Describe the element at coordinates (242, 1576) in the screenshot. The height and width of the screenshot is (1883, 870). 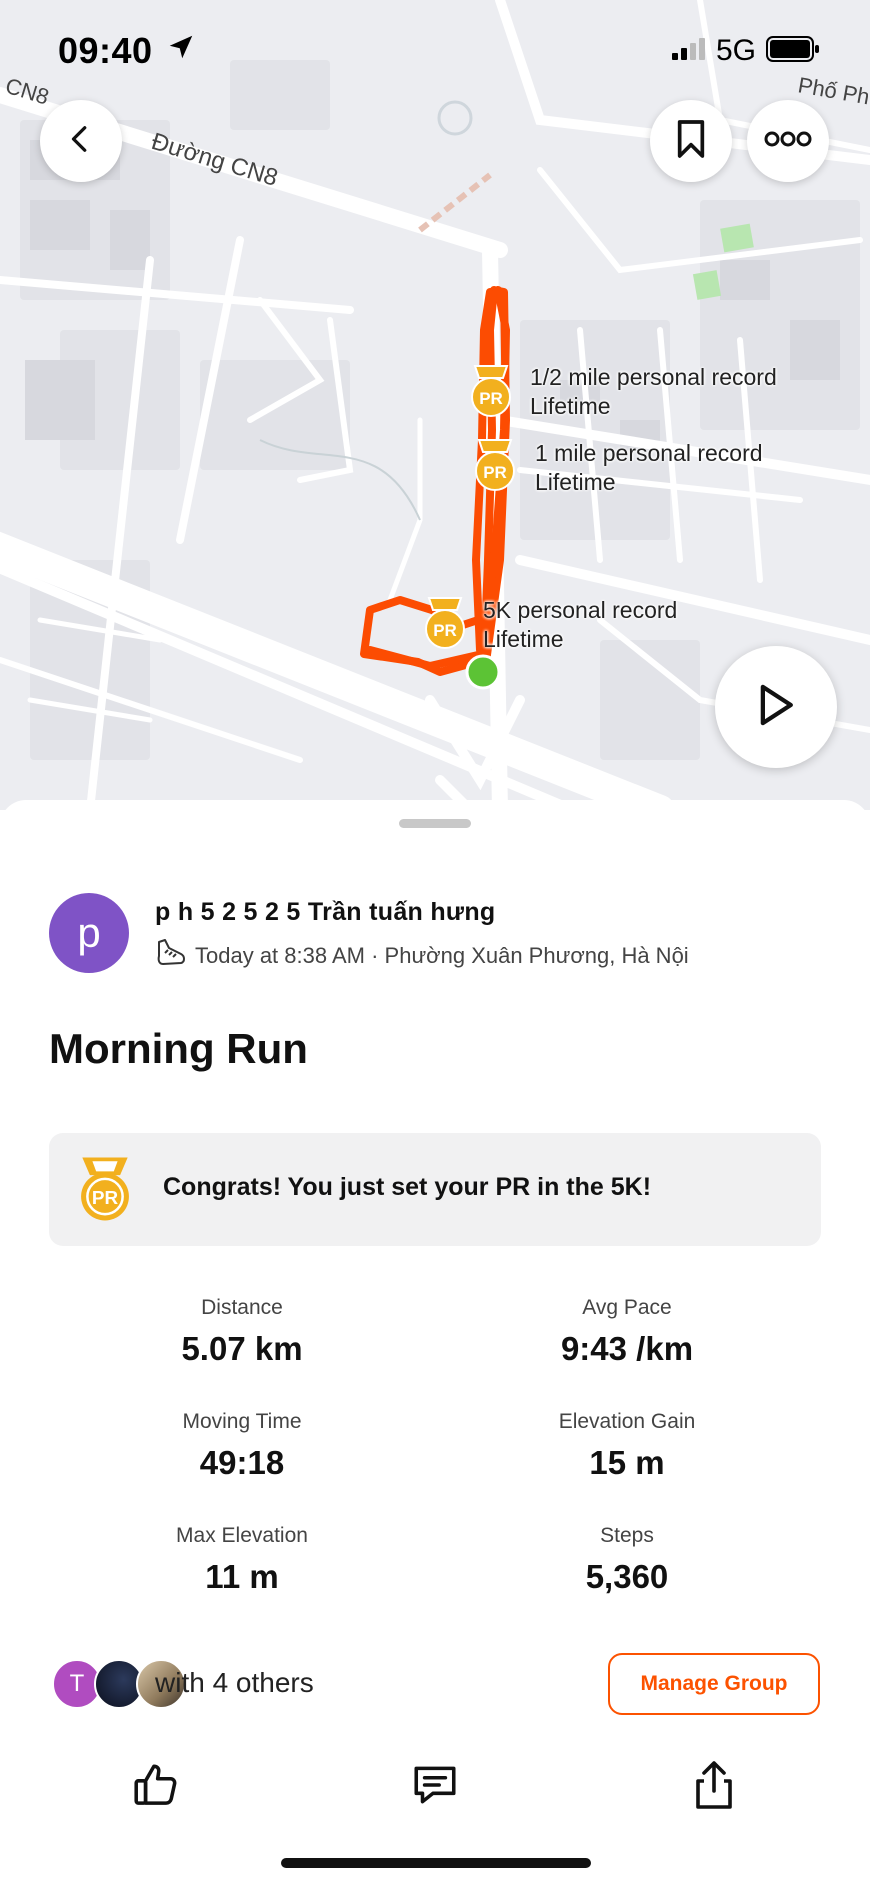
I see `stat-value: 11 m` at that location.